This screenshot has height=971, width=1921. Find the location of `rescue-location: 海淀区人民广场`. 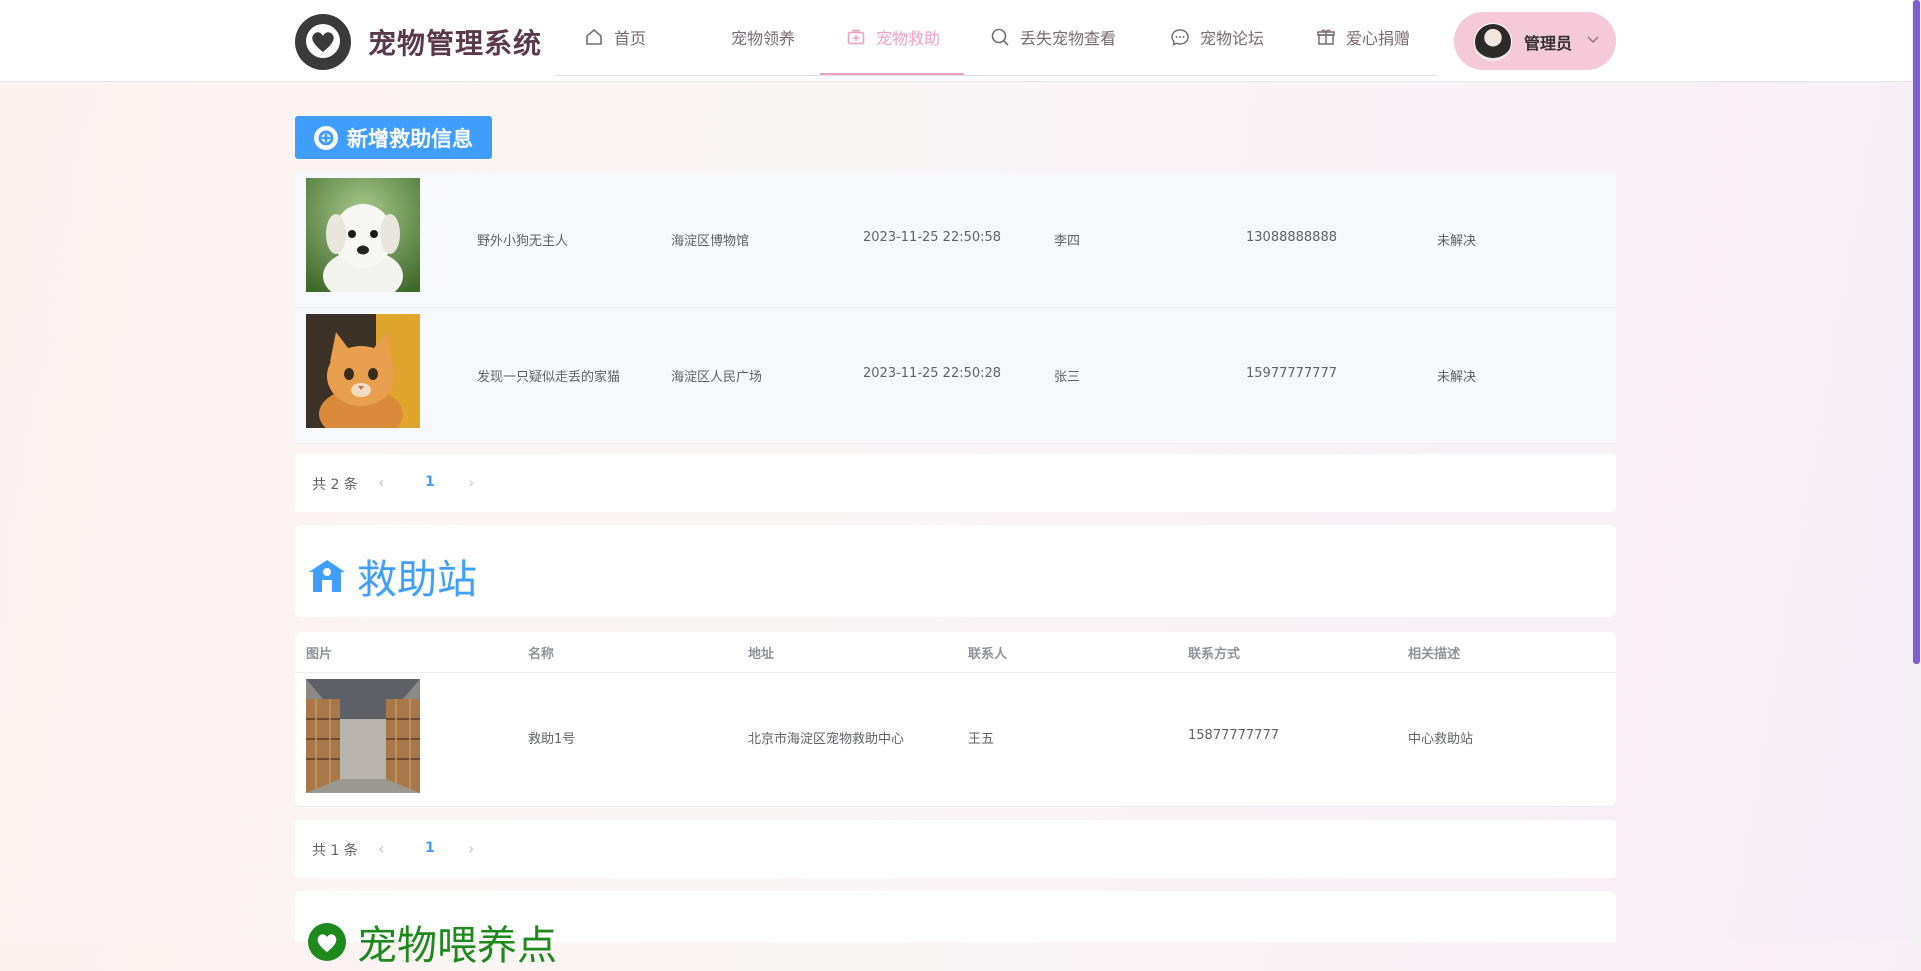

rescue-location: 海淀区人民广场 is located at coordinates (717, 377).